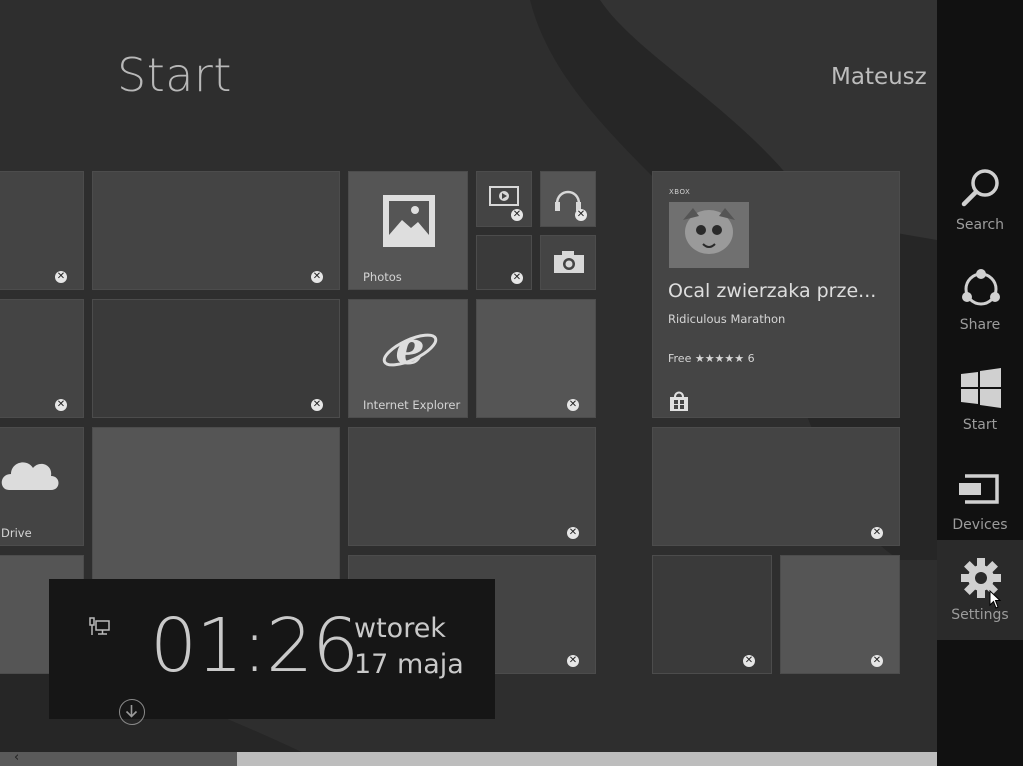  I want to click on search-icon, so click(980, 188).